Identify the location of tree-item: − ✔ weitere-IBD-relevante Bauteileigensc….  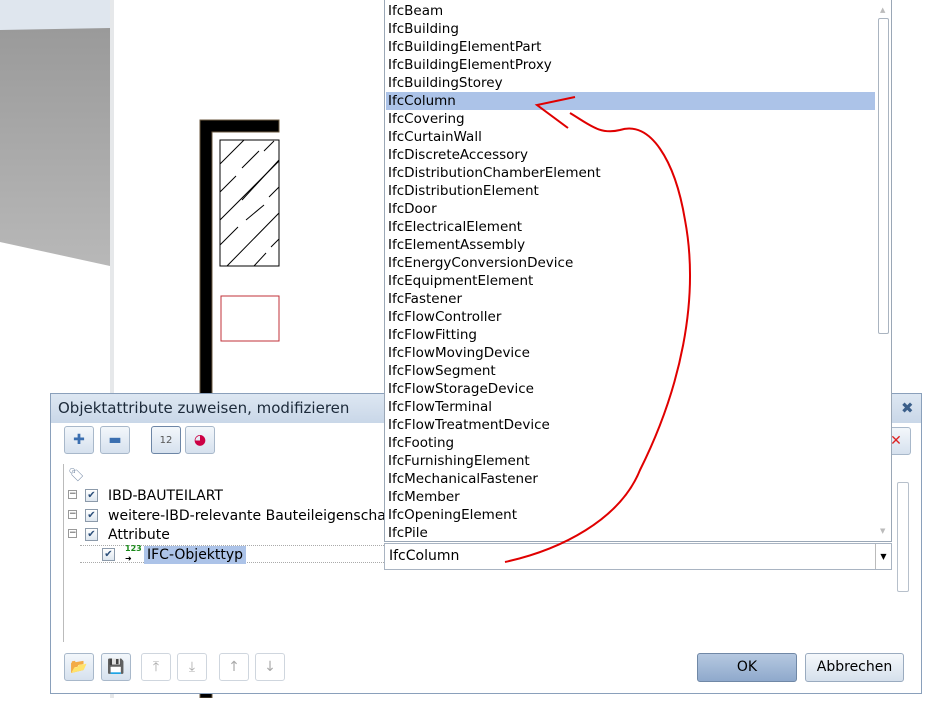
(224, 516).